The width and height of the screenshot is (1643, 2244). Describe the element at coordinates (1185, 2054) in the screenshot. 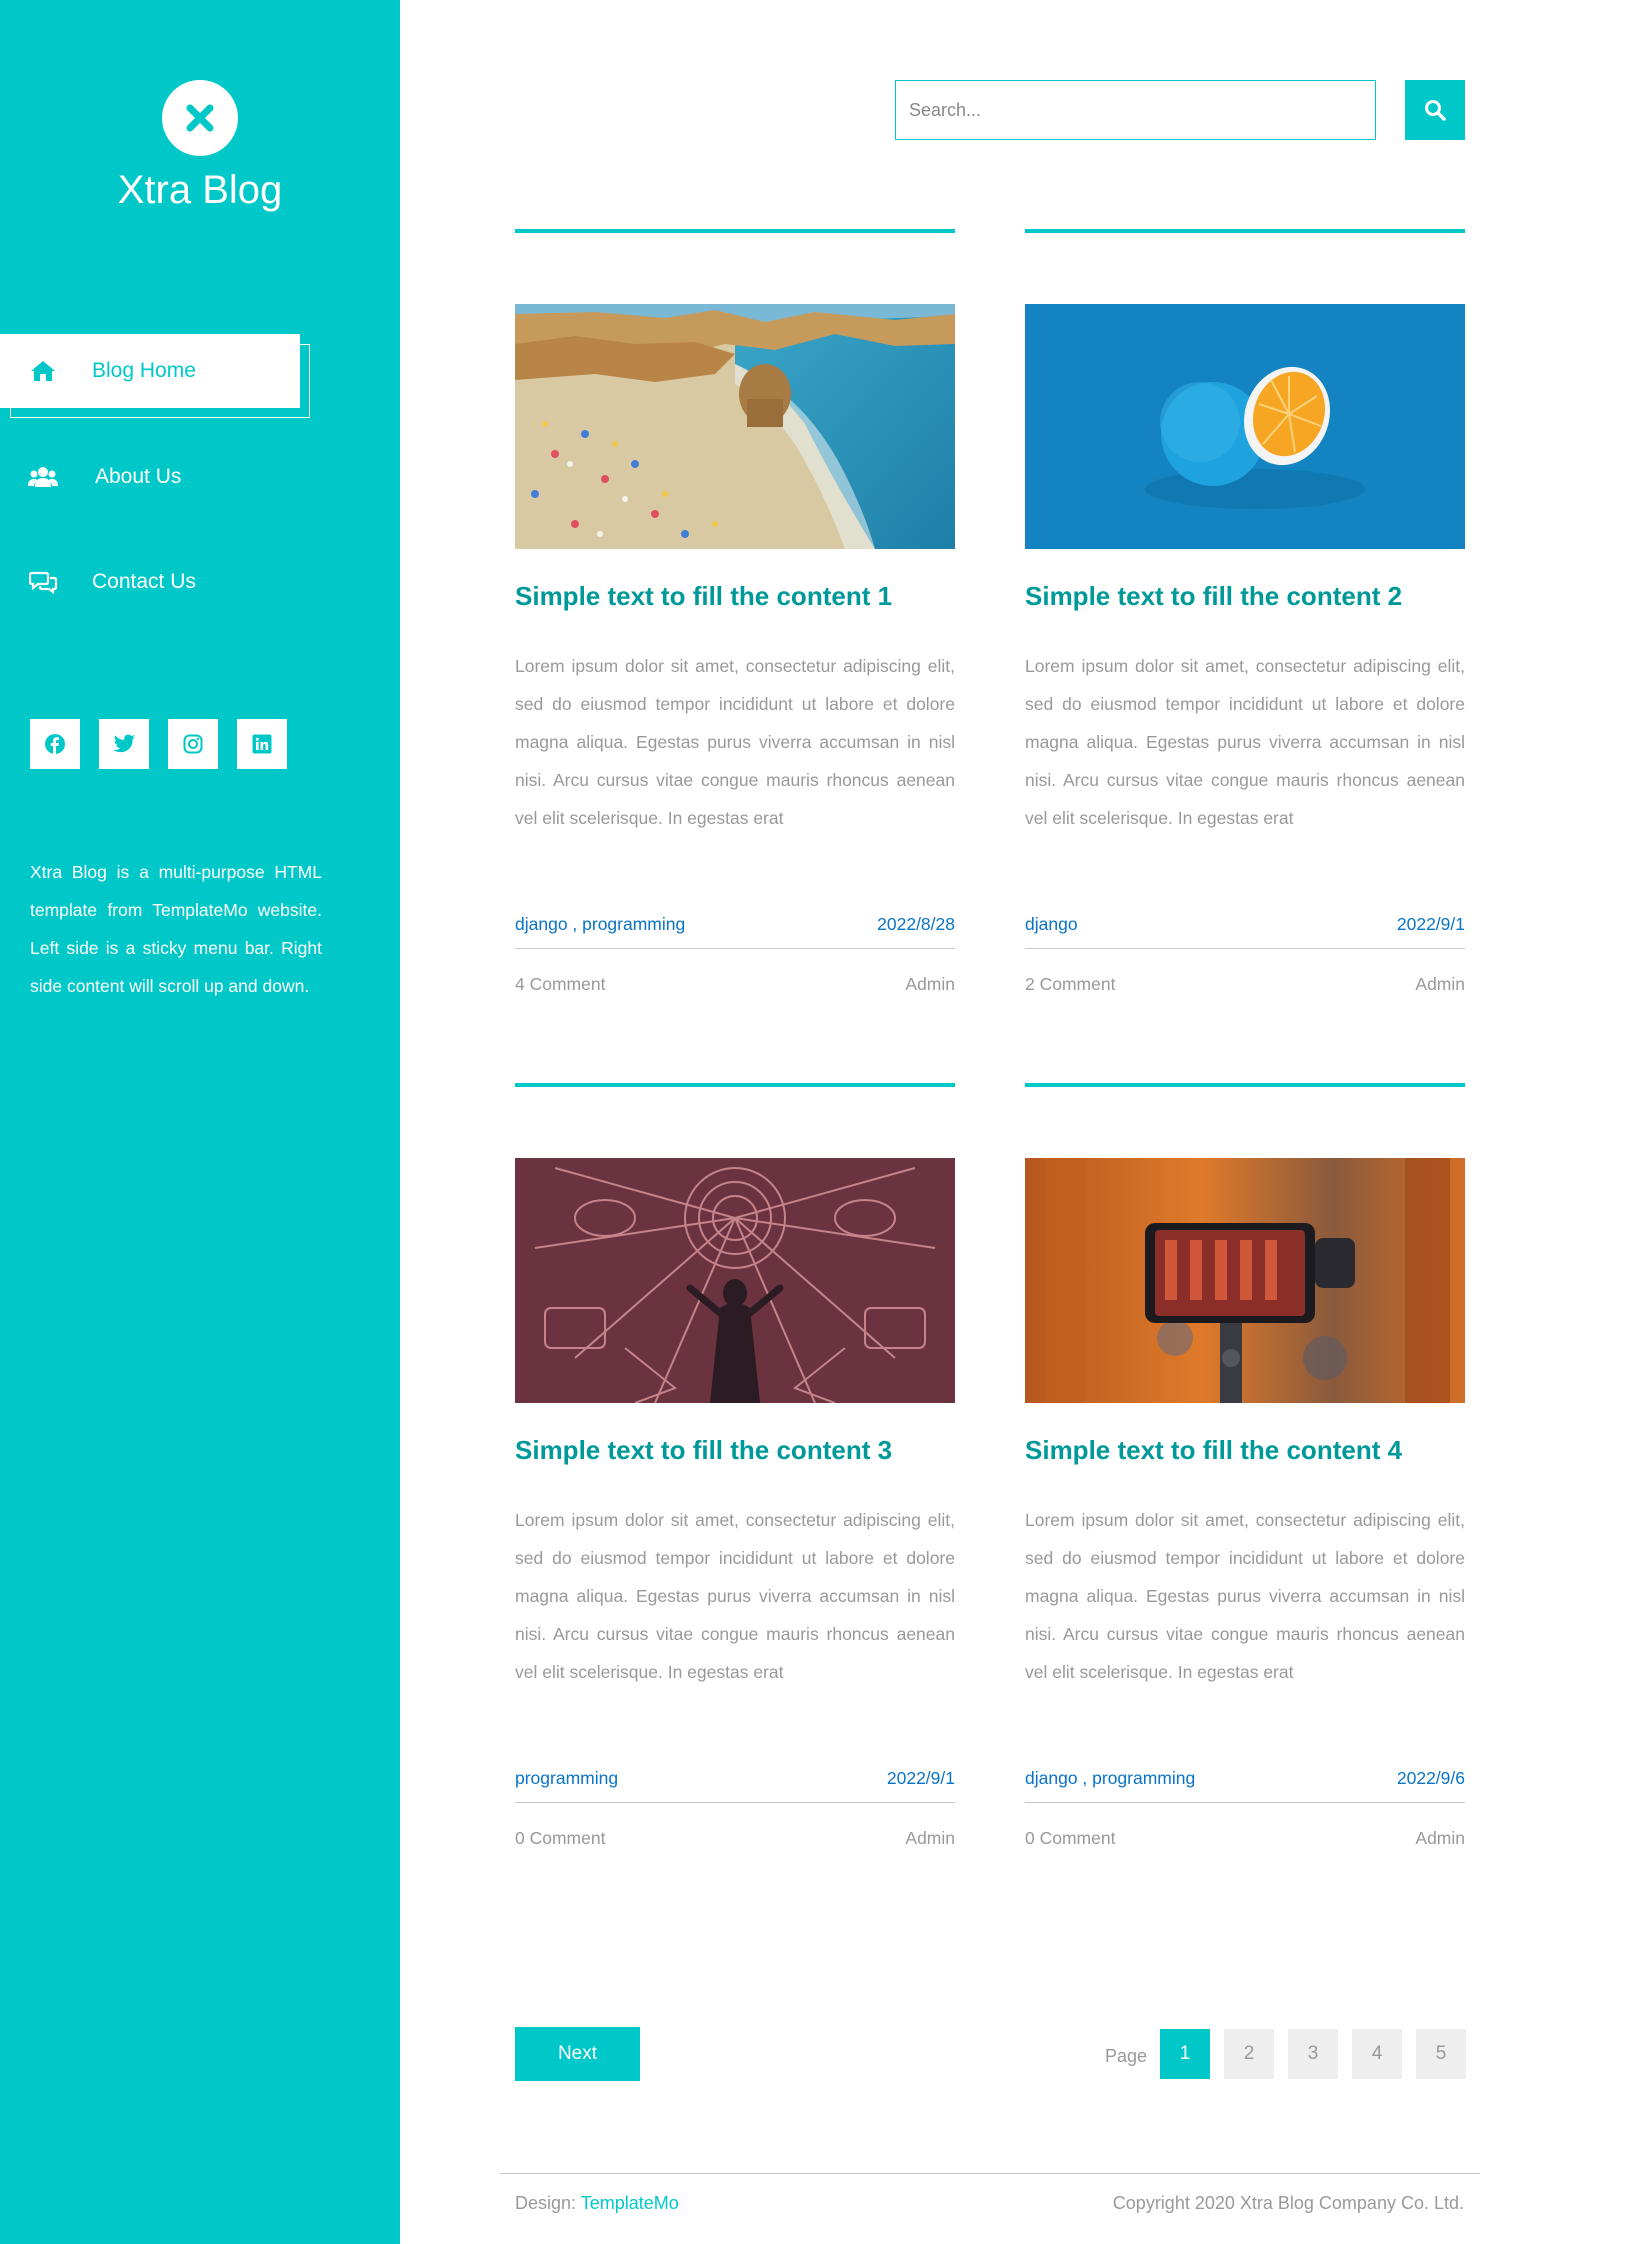

I see `page-1-button: 1` at that location.